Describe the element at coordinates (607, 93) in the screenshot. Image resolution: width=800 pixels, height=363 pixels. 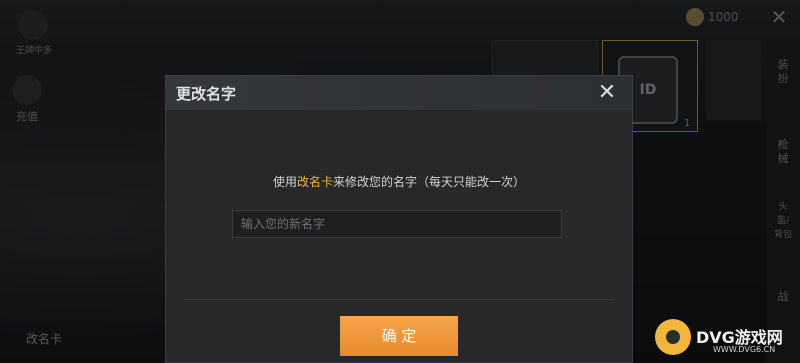
I see `close-icon: ✕` at that location.